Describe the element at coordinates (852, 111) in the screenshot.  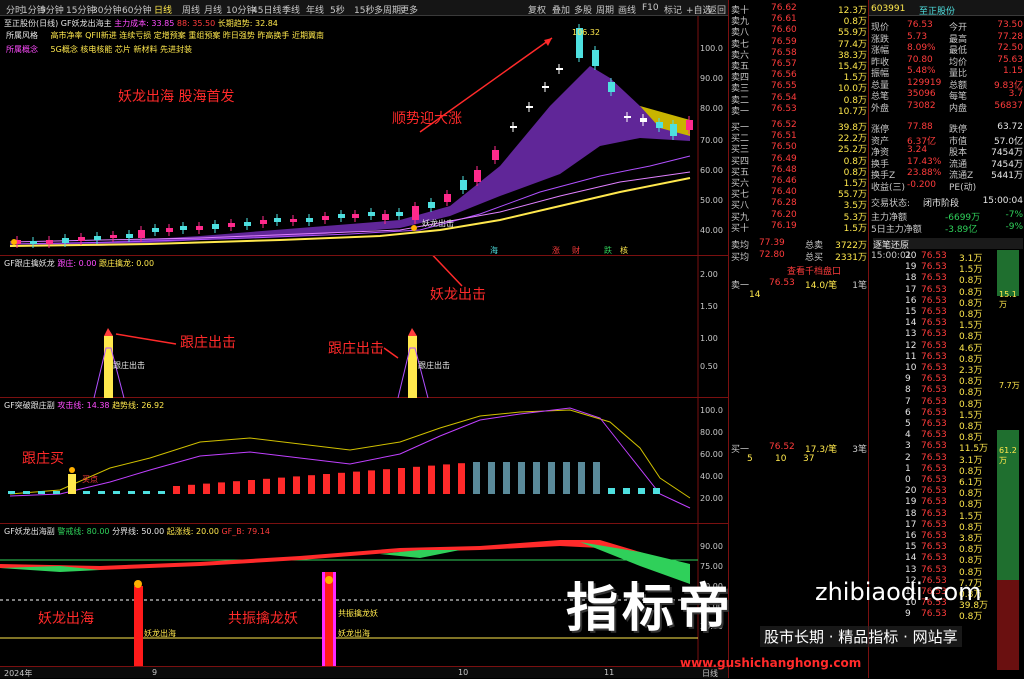
I see `sell-vol: 10.7万` at that location.